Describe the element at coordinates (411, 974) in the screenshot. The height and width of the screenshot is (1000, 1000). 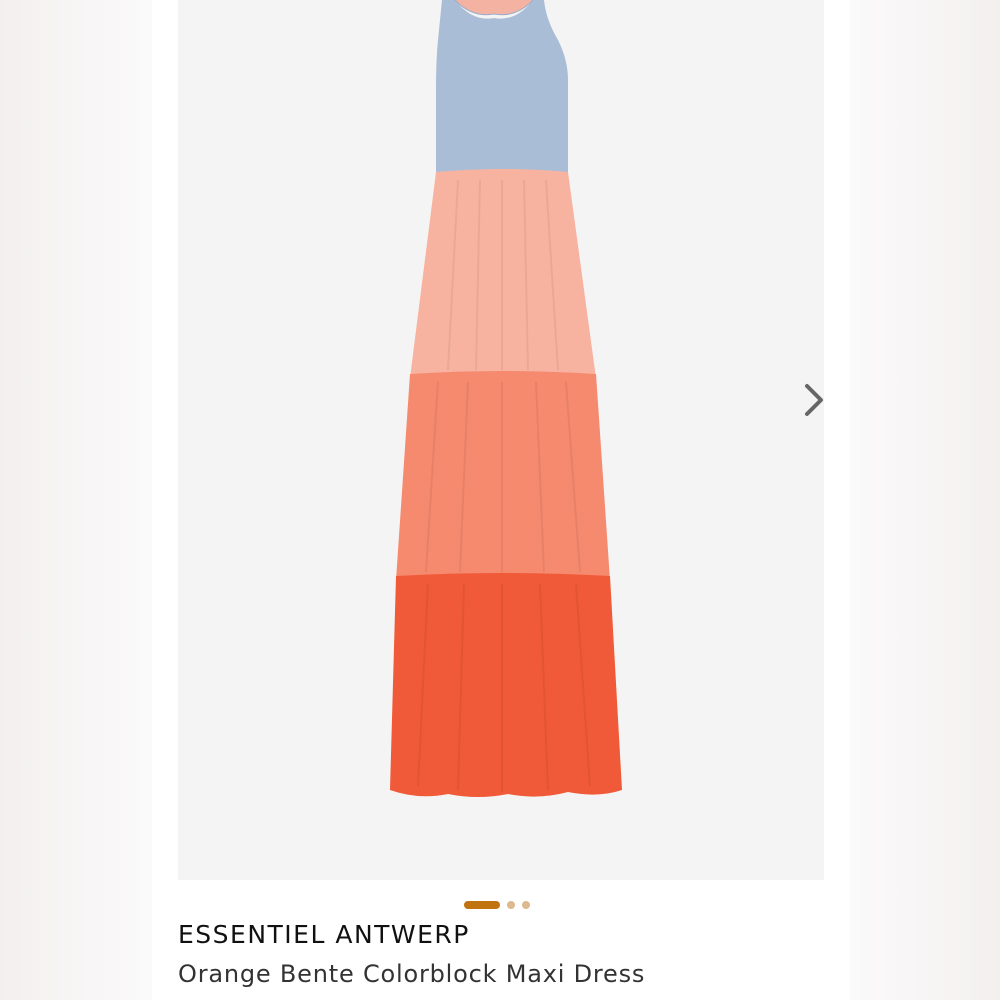
I see `product-title: Orange Bente Colorblock Maxi Dress` at that location.